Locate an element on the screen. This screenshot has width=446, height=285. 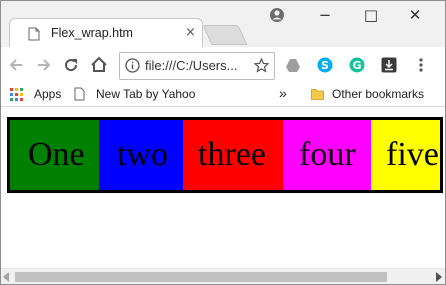
svg-text: S is located at coordinates (325, 65).